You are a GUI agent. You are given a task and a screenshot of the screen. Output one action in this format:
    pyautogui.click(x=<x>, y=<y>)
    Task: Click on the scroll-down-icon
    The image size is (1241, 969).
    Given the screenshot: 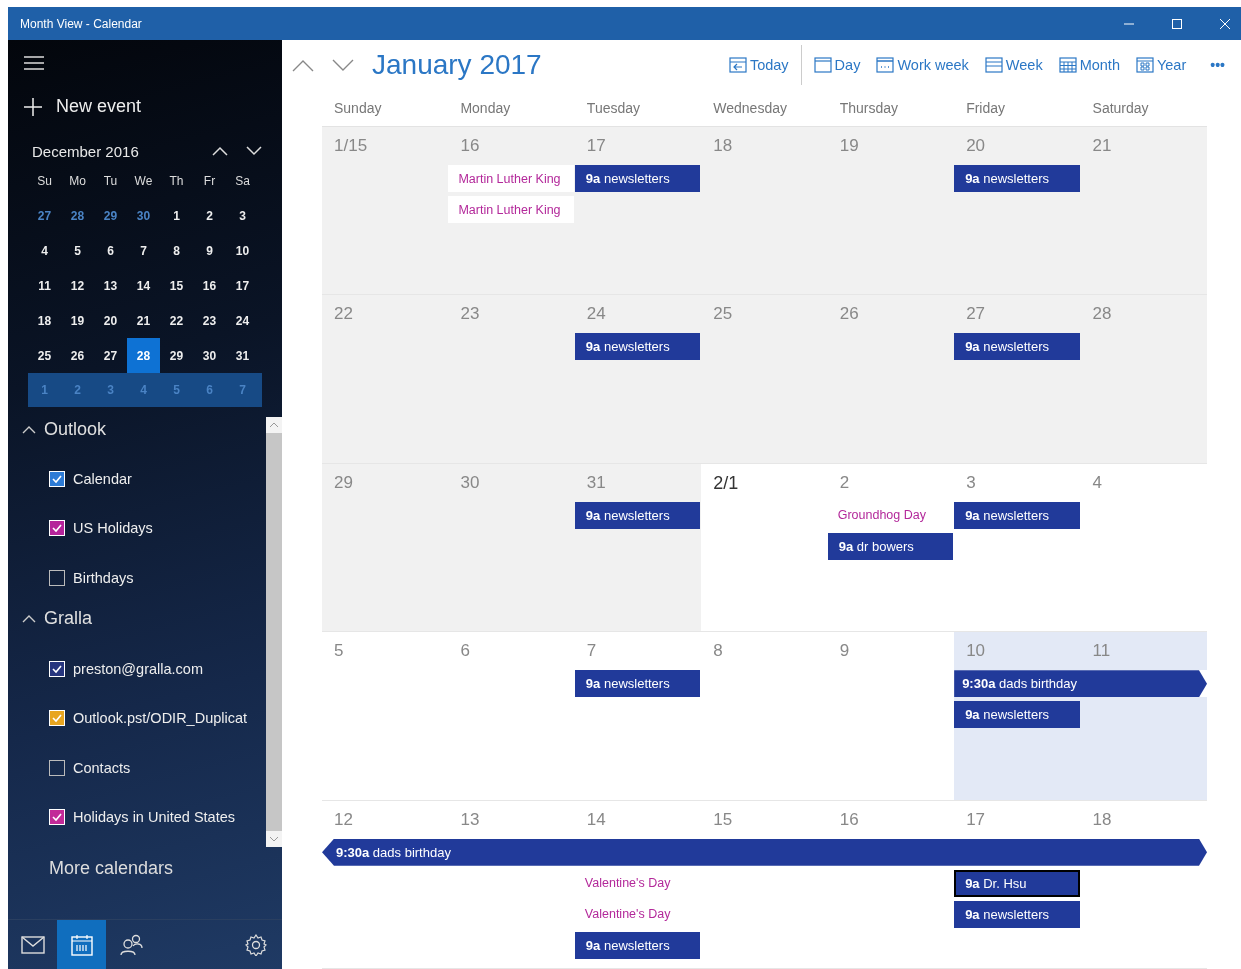 What is the action you would take?
    pyautogui.click(x=274, y=839)
    